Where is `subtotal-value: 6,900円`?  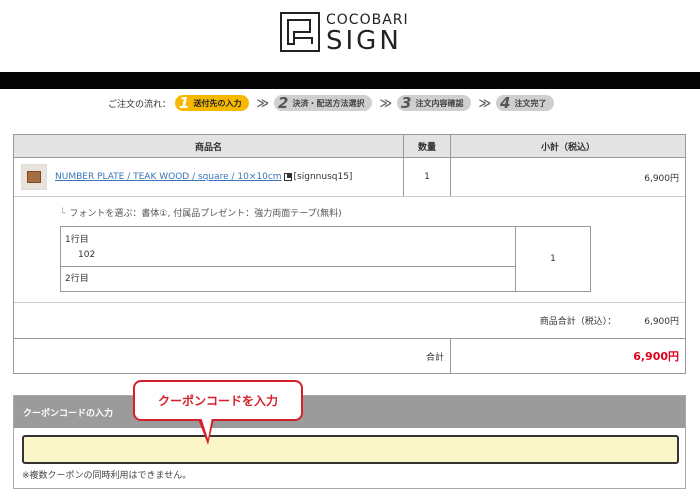
subtotal-value: 6,900円 is located at coordinates (661, 322).